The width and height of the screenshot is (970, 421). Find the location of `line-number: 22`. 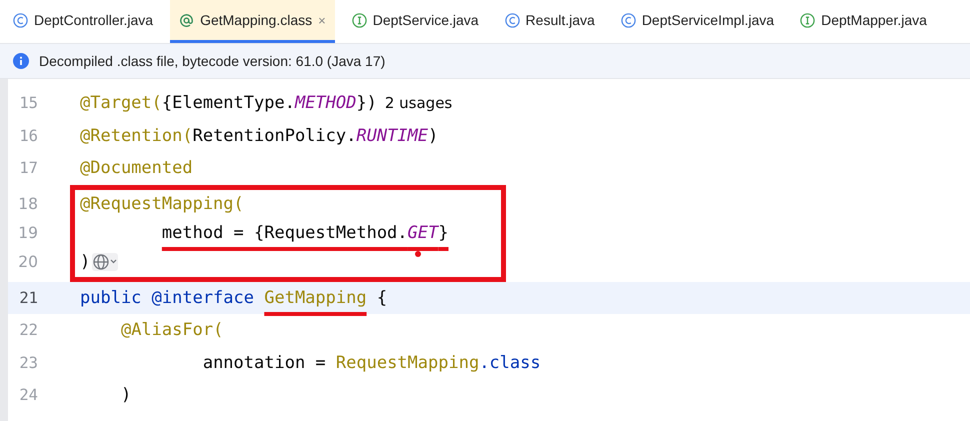

line-number: 22 is located at coordinates (28, 330).